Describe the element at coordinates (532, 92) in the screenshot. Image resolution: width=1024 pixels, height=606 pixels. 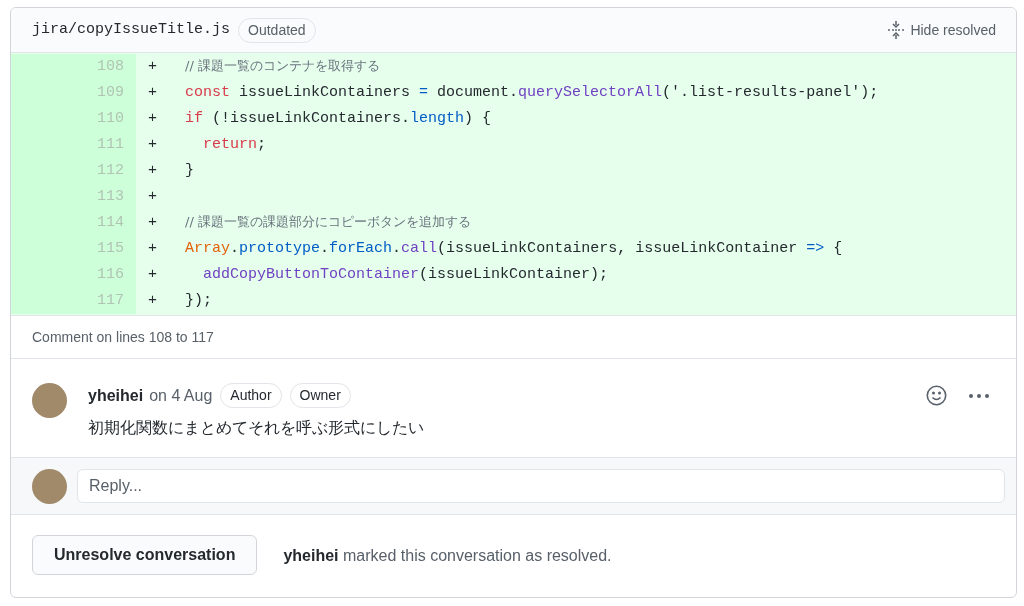
I see `code-line: const issueLinkContainers = document.querySelectorAll('.list-results-panel');` at that location.